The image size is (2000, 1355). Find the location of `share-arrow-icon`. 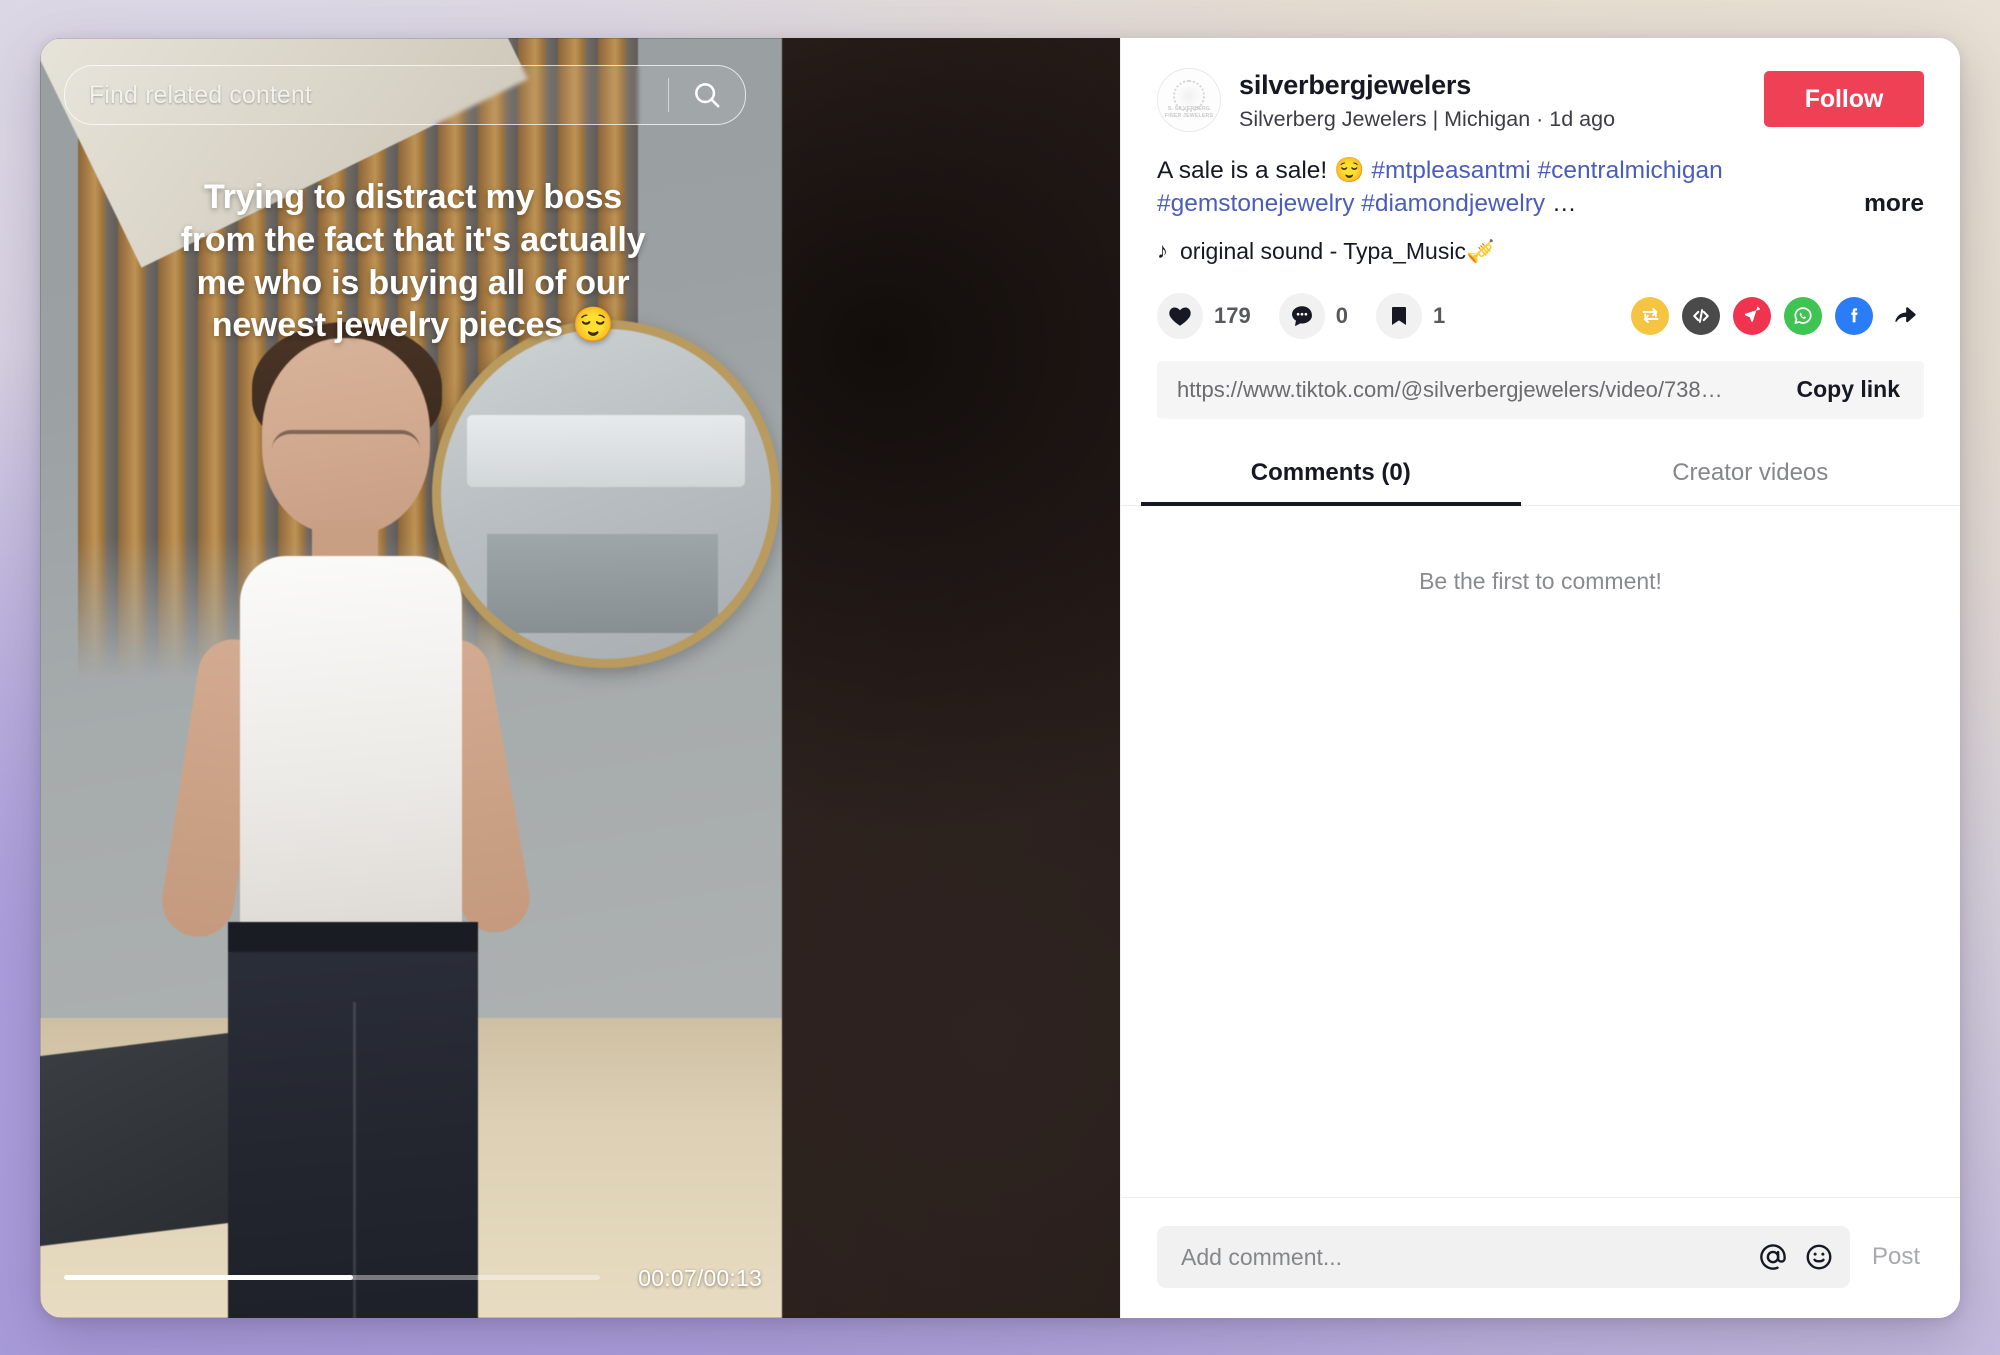

share-arrow-icon is located at coordinates (1905, 316).